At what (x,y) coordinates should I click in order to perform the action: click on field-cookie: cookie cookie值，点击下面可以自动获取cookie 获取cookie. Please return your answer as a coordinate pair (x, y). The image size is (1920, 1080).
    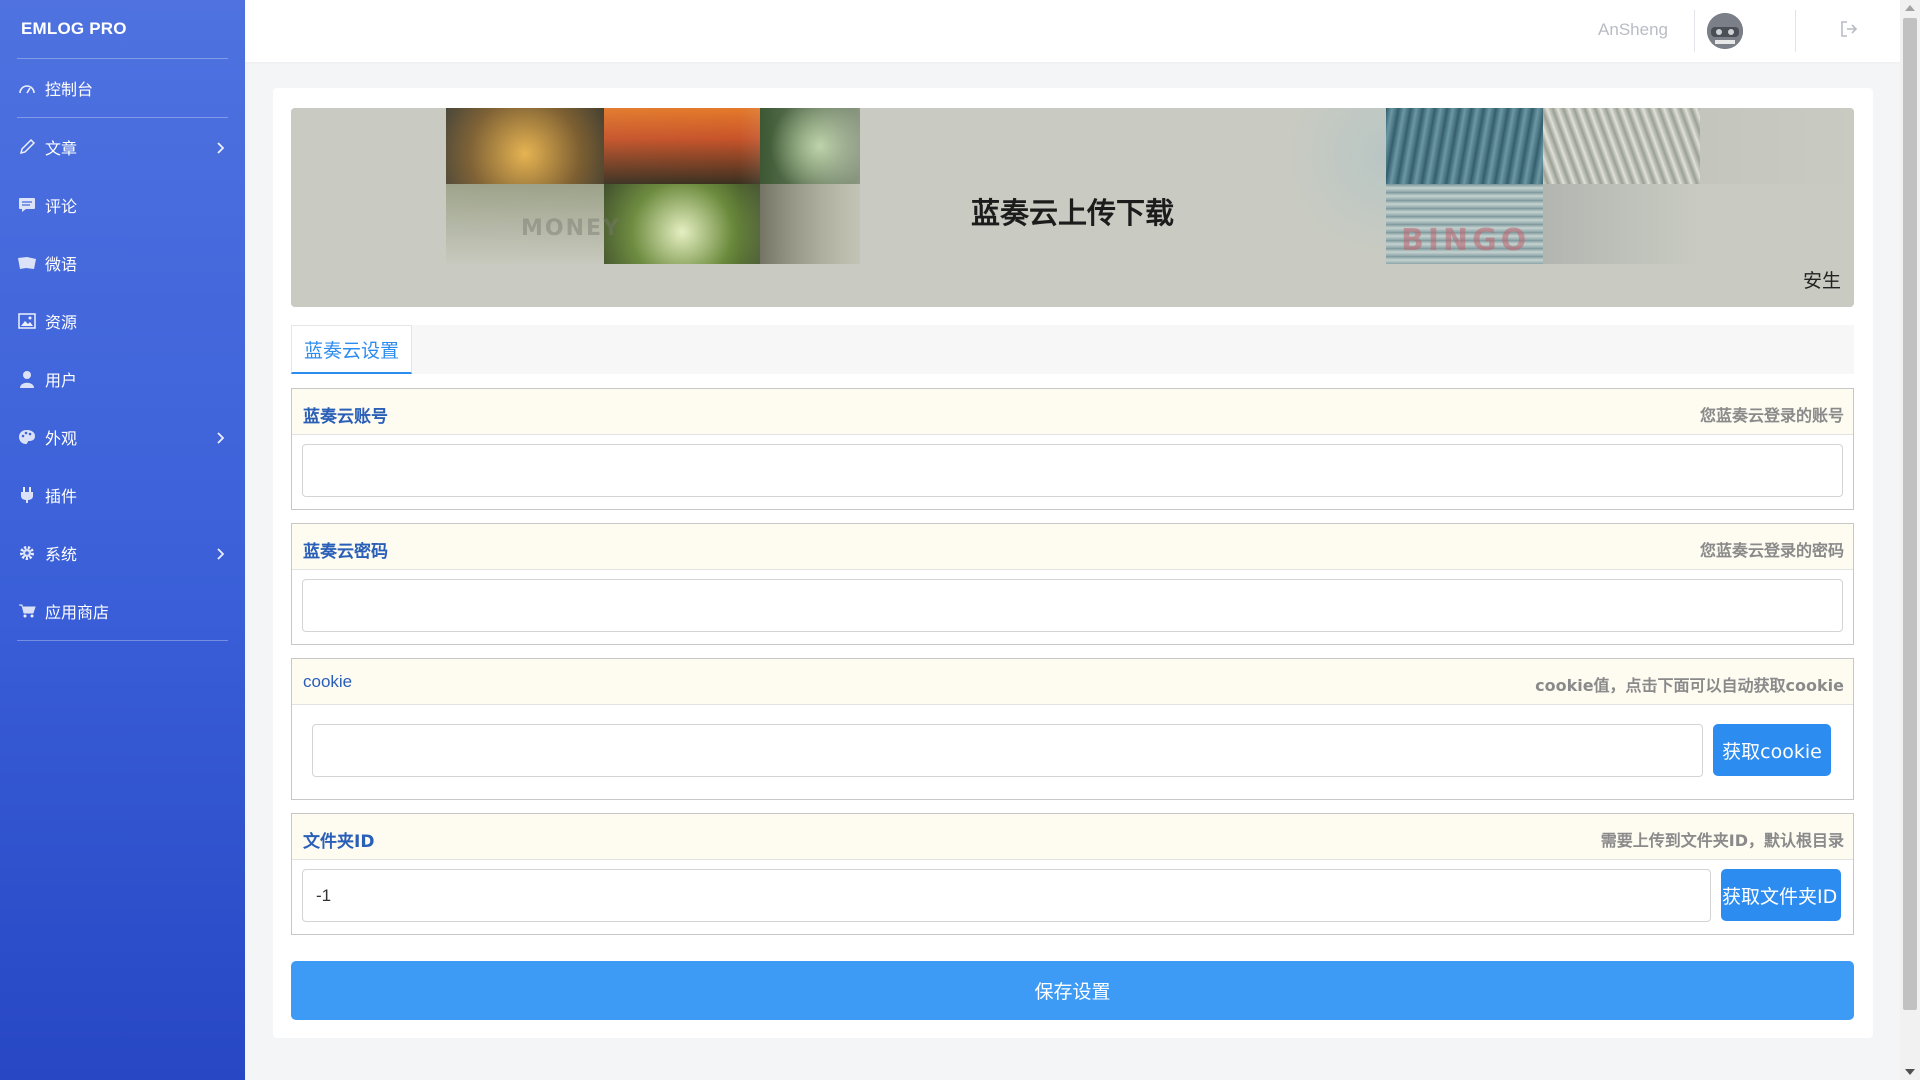
    Looking at the image, I should click on (1072, 729).